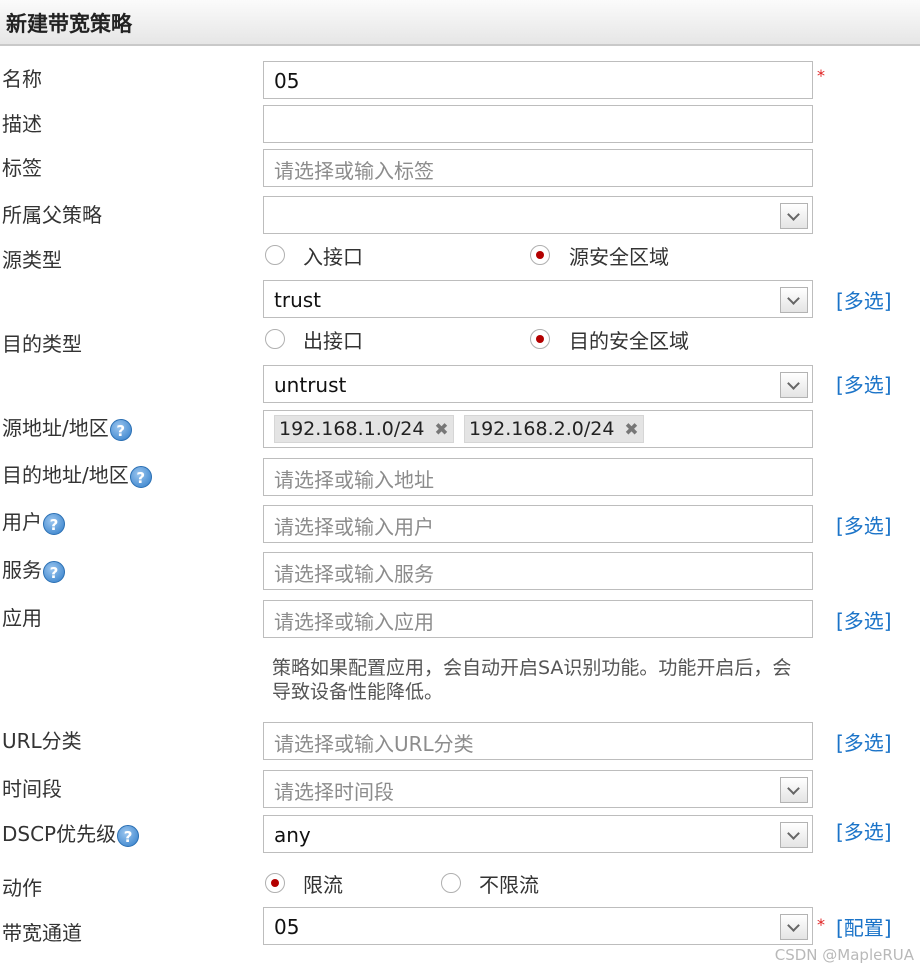 The image size is (920, 972). What do you see at coordinates (540, 255) in the screenshot?
I see `radio-source-zone` at bounding box center [540, 255].